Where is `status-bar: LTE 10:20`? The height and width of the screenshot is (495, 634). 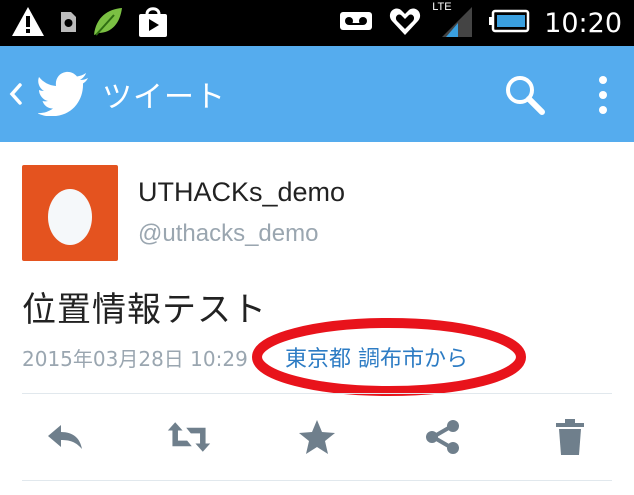 status-bar: LTE 10:20 is located at coordinates (317, 23).